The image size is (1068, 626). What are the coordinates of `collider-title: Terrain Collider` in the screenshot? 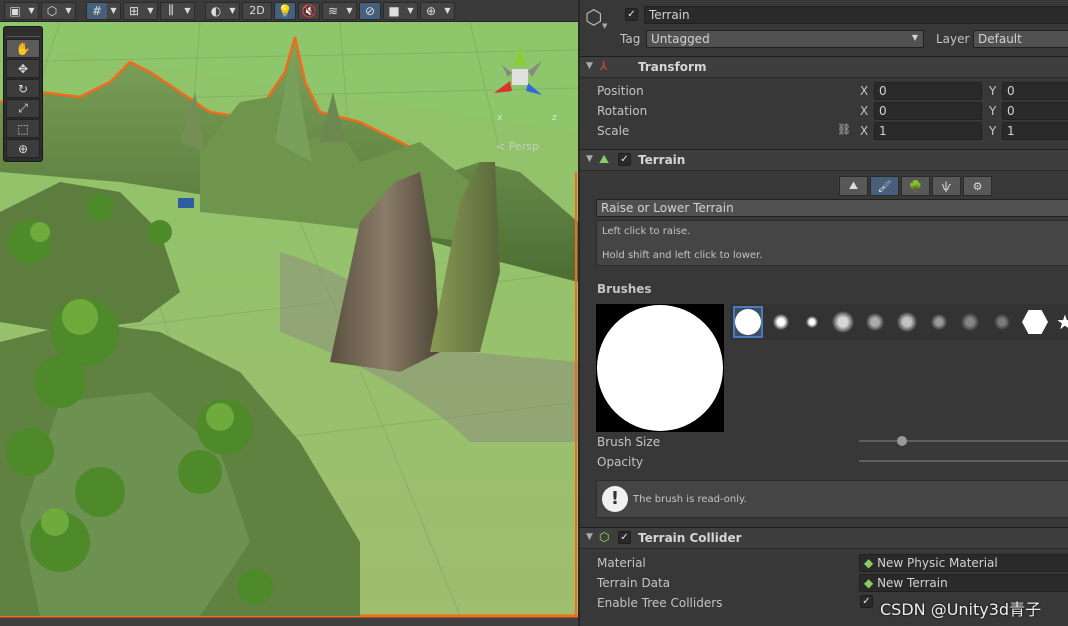 It's located at (690, 538).